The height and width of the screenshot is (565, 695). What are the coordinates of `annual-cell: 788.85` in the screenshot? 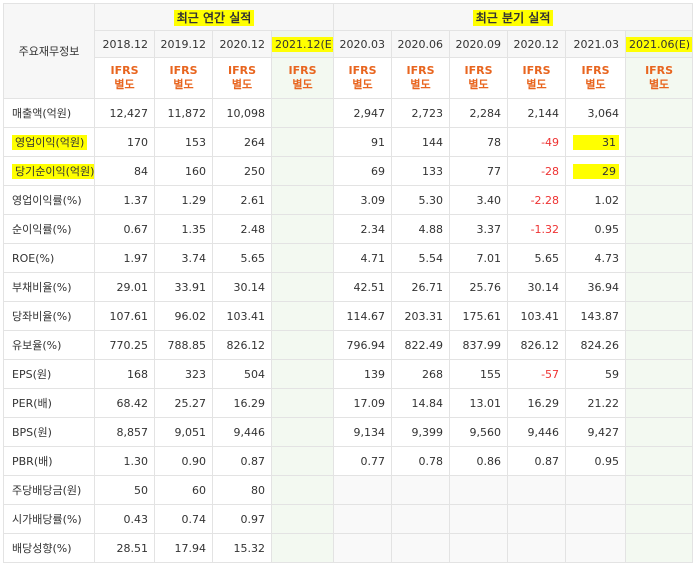 It's located at (183, 345).